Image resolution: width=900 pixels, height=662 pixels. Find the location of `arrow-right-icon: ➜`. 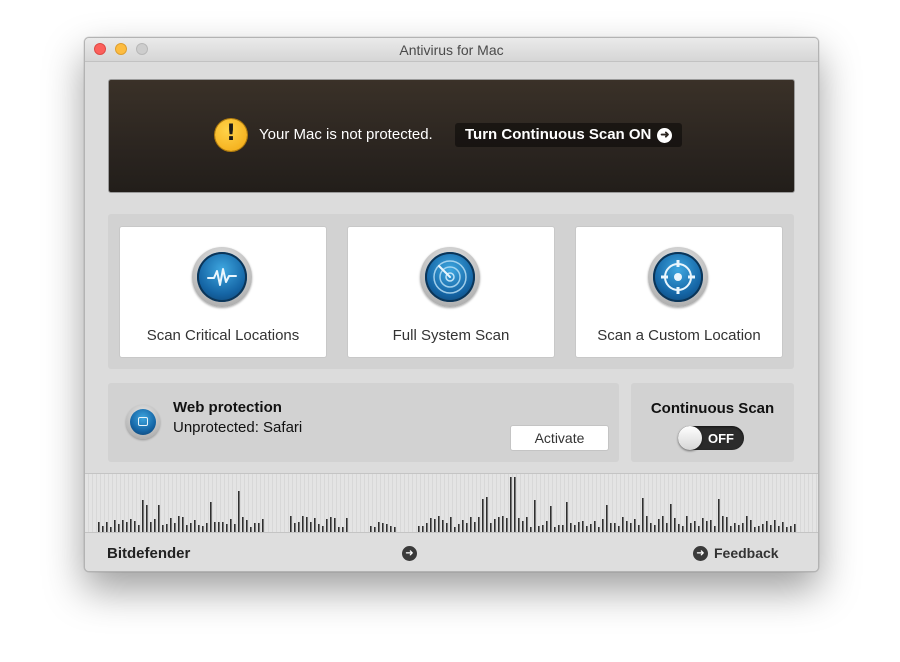

arrow-right-icon: ➜ is located at coordinates (409, 553).